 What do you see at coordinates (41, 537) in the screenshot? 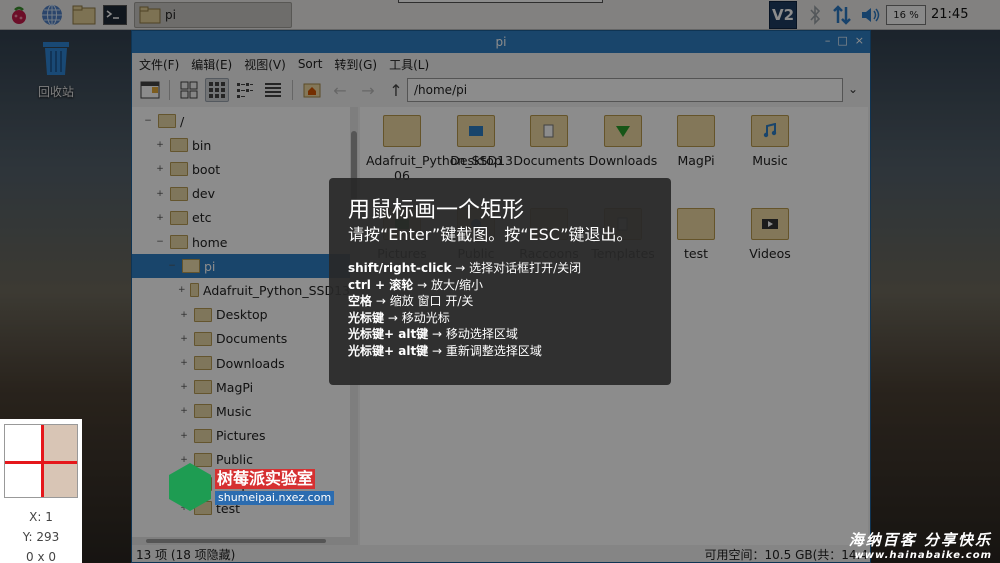
I see `cursor-y: Y: 293` at bounding box center [41, 537].